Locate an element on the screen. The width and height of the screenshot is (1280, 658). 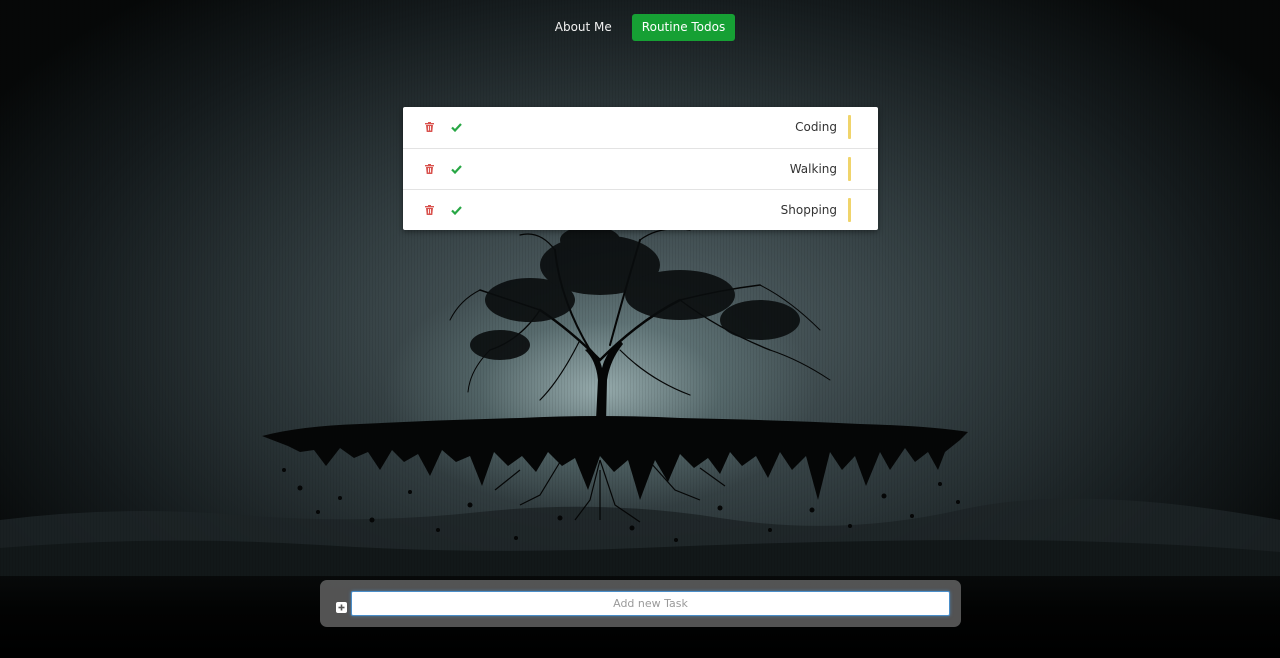
todo-label: Walking is located at coordinates (813, 169).